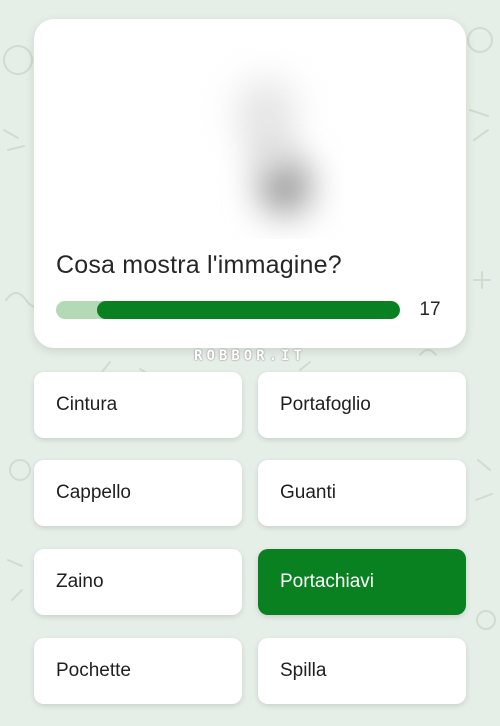 The width and height of the screenshot is (500, 726). I want to click on answer-button-portachiavi: Portachiavi, so click(362, 582).